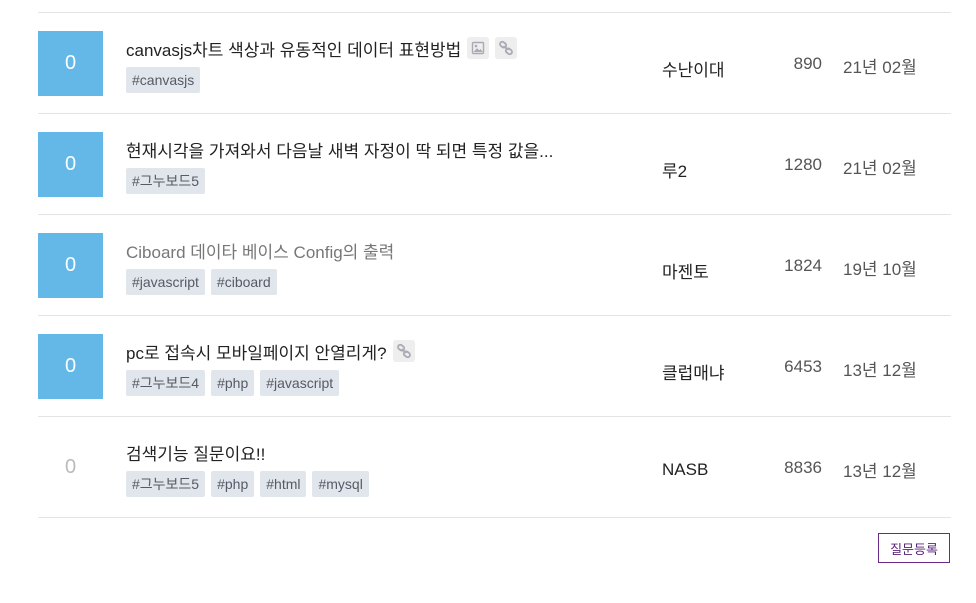  What do you see at coordinates (674, 169) in the screenshot?
I see `author-name: 루2` at bounding box center [674, 169].